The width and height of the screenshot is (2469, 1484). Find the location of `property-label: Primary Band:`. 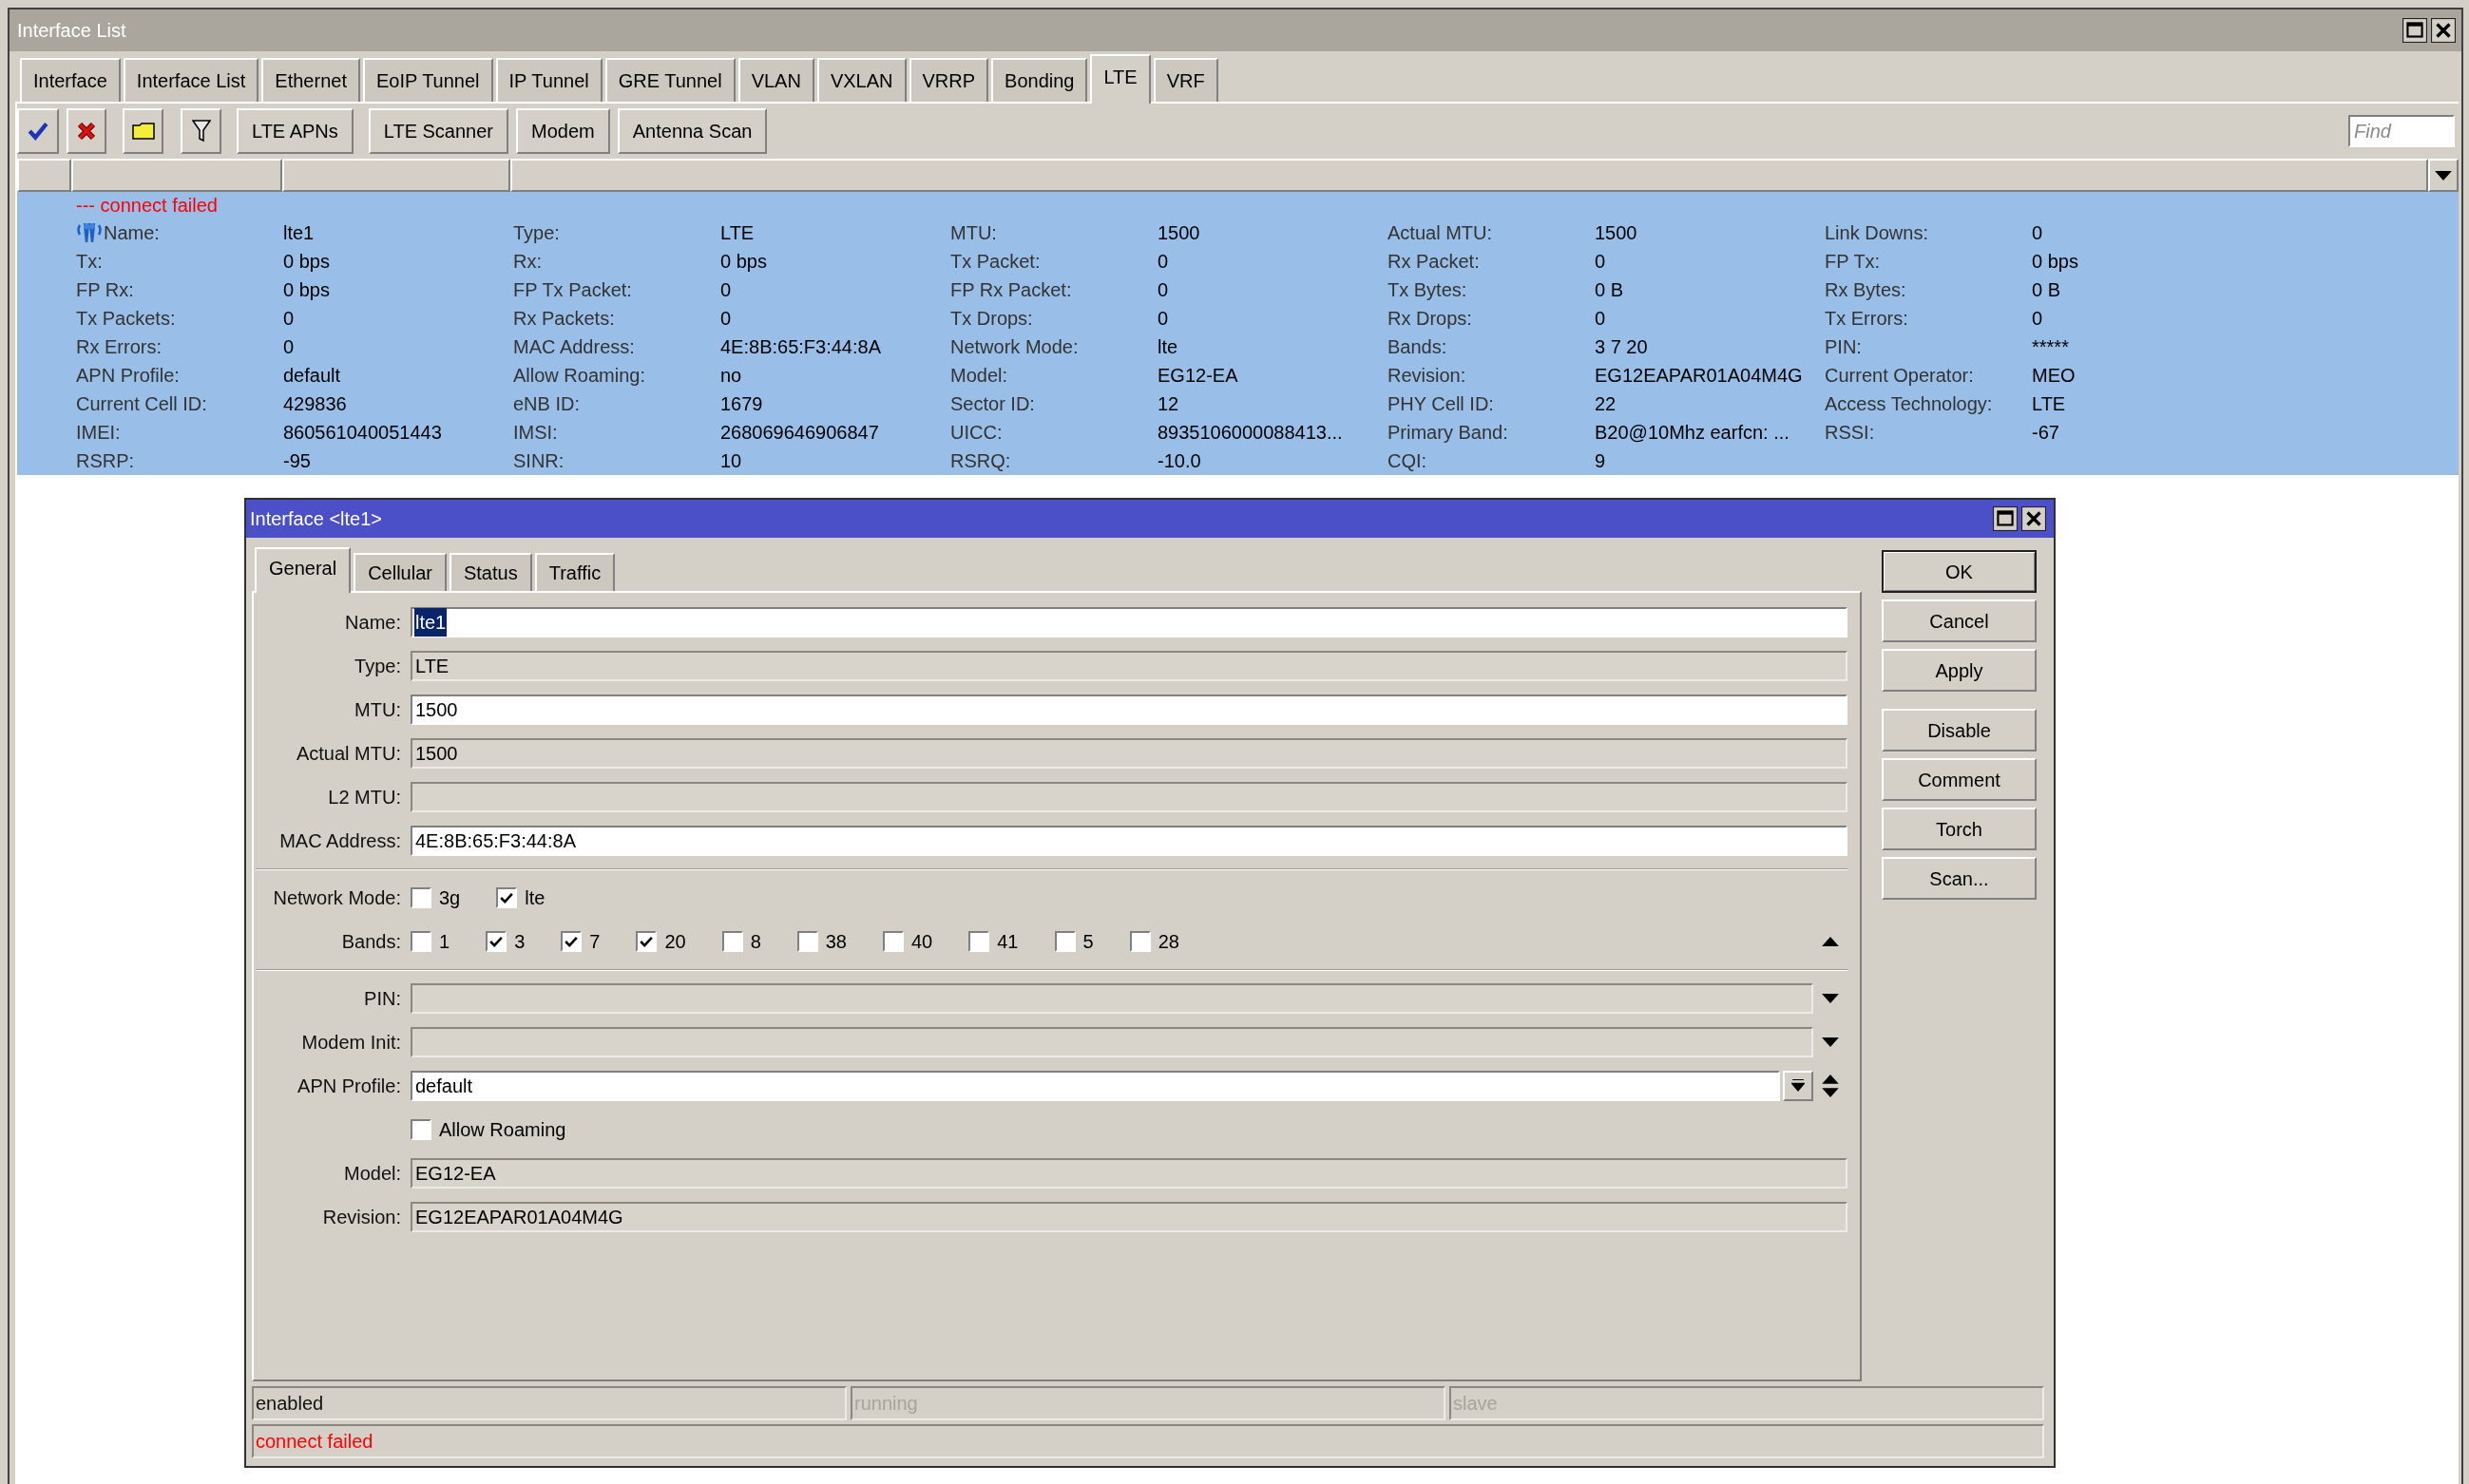

property-label: Primary Band: is located at coordinates (1448, 433).